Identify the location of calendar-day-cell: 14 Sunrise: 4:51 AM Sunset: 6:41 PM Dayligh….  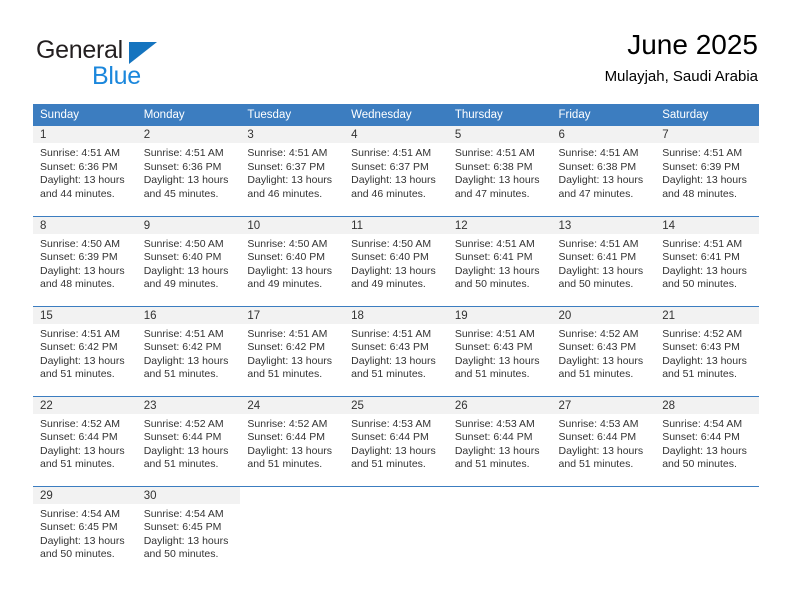
(707, 260).